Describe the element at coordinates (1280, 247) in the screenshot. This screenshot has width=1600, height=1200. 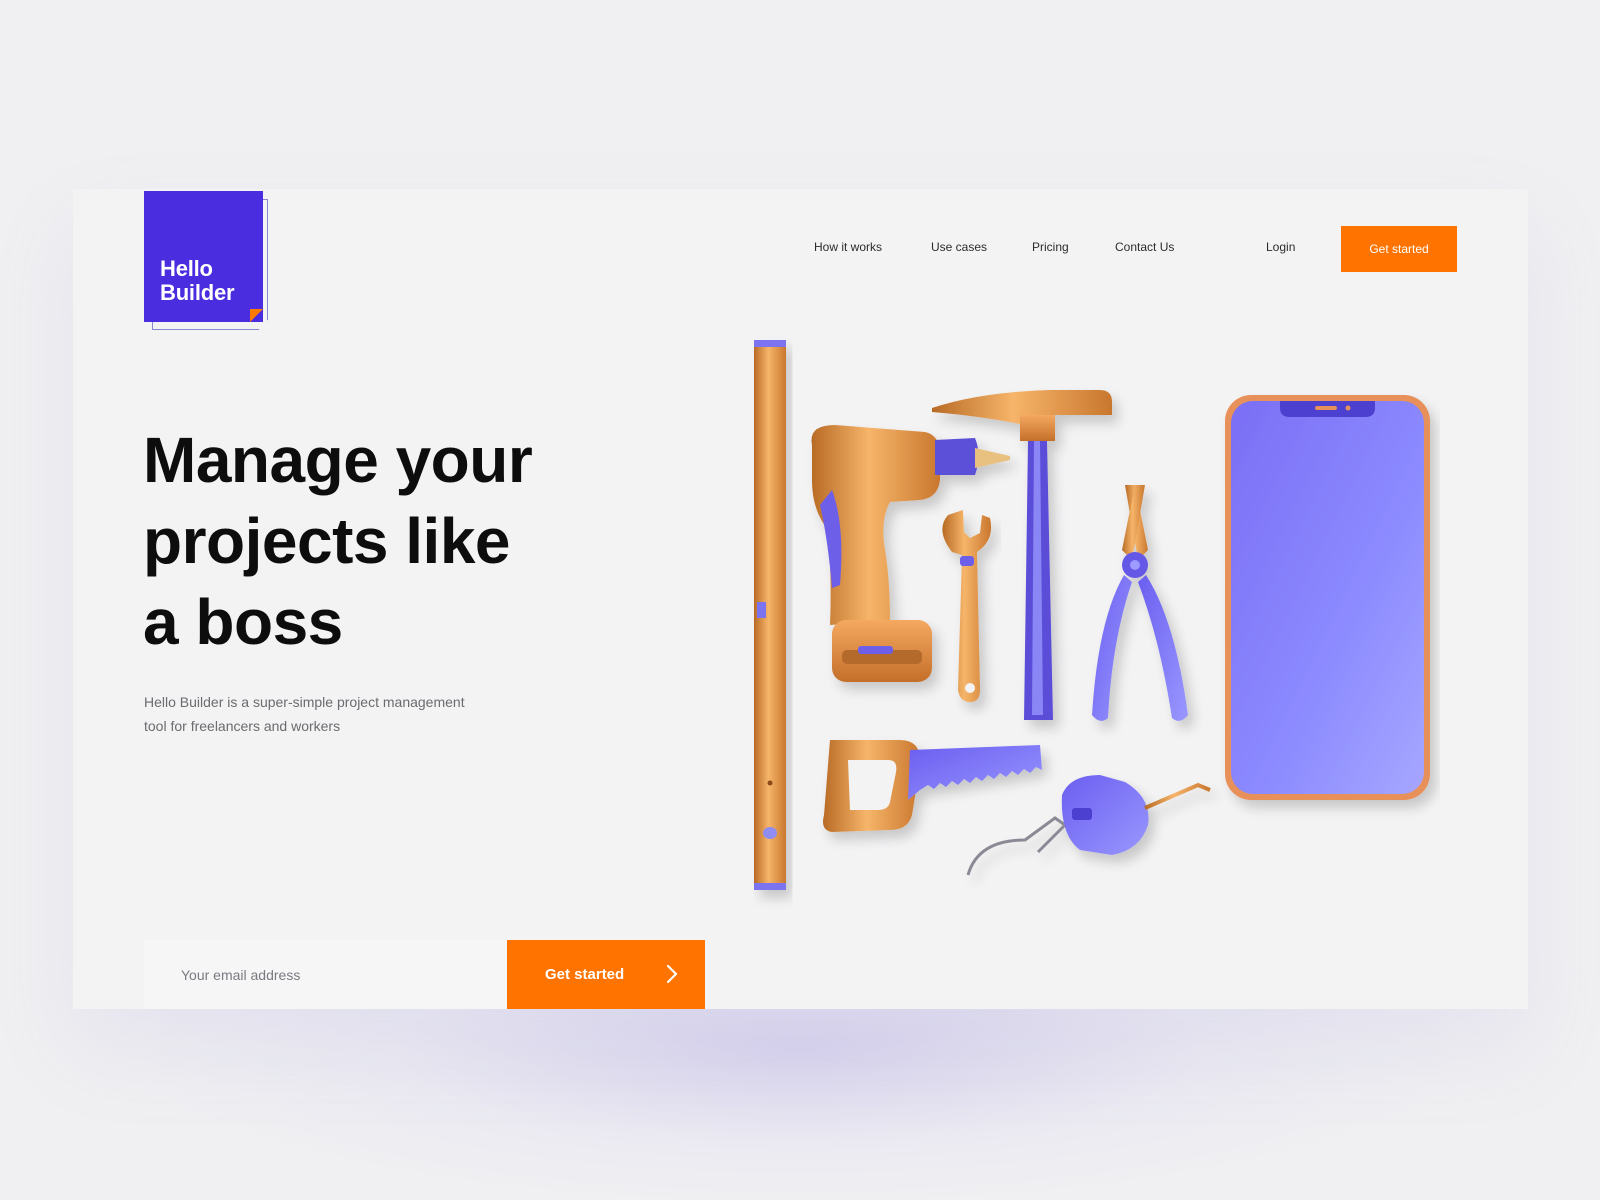
I see `login-link: Login` at that location.